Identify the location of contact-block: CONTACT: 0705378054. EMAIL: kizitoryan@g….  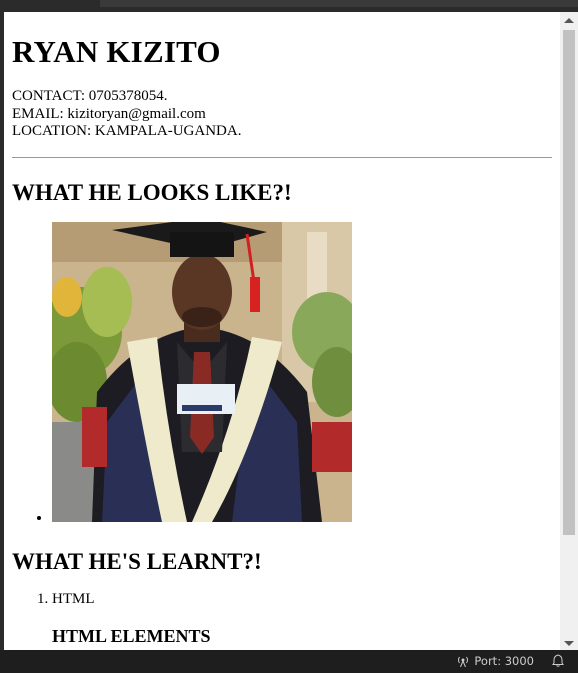
(282, 114).